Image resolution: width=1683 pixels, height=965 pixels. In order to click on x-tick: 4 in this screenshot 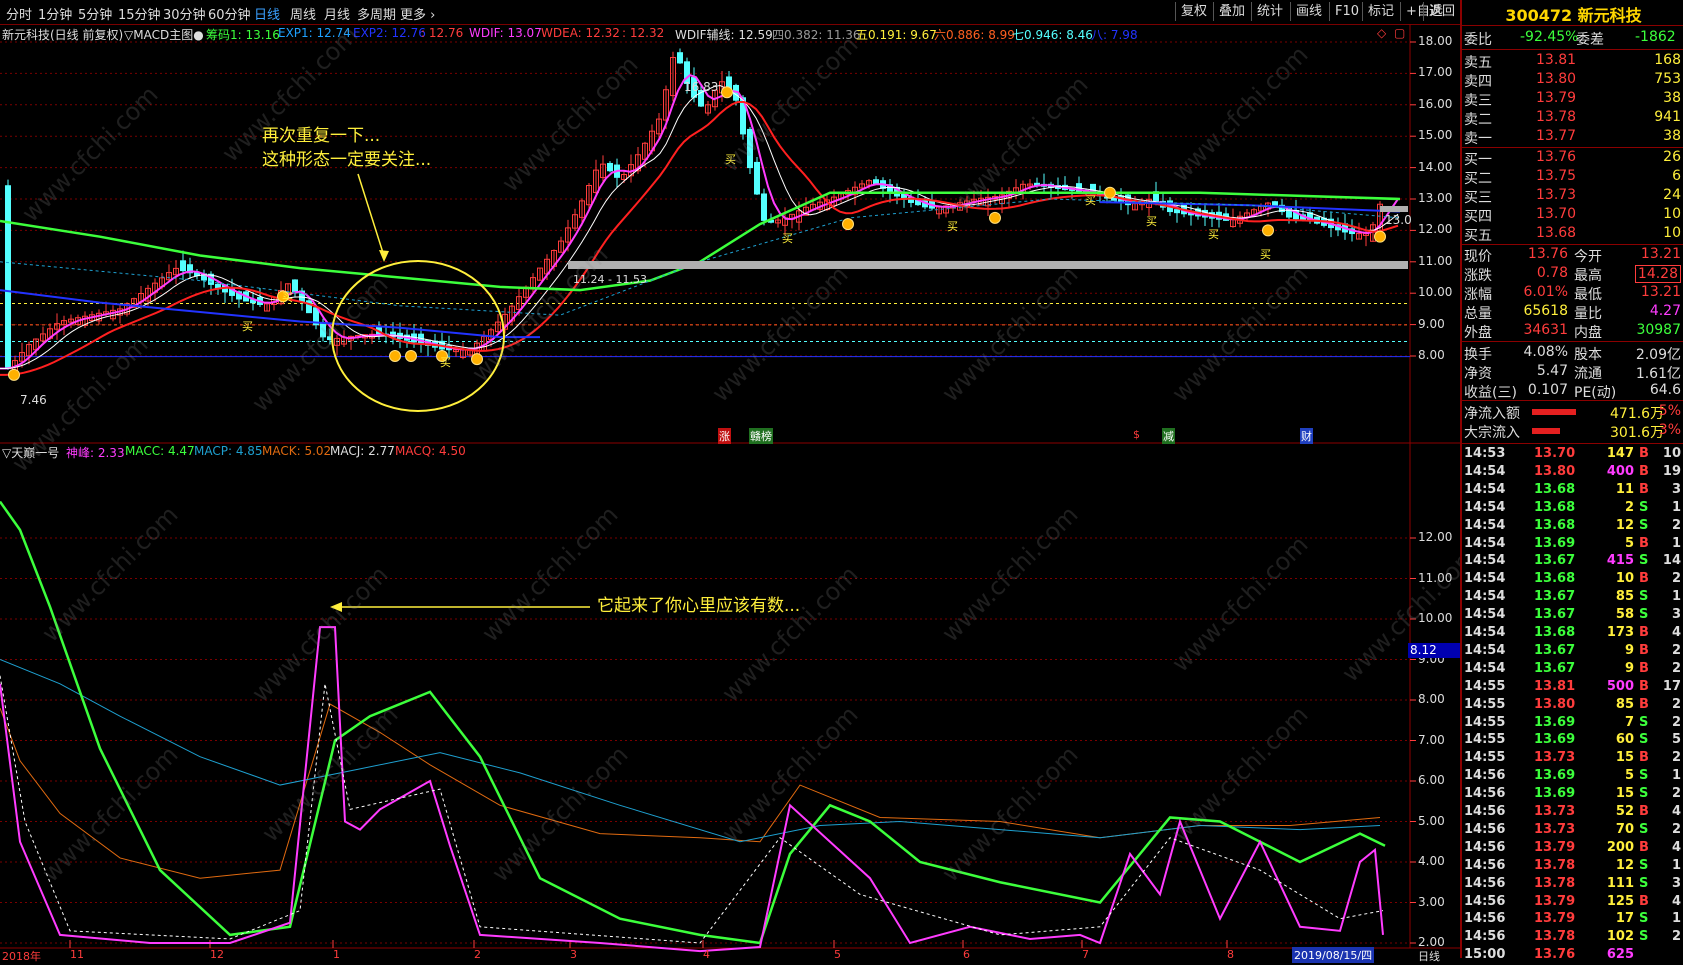, I will do `click(706, 954)`.